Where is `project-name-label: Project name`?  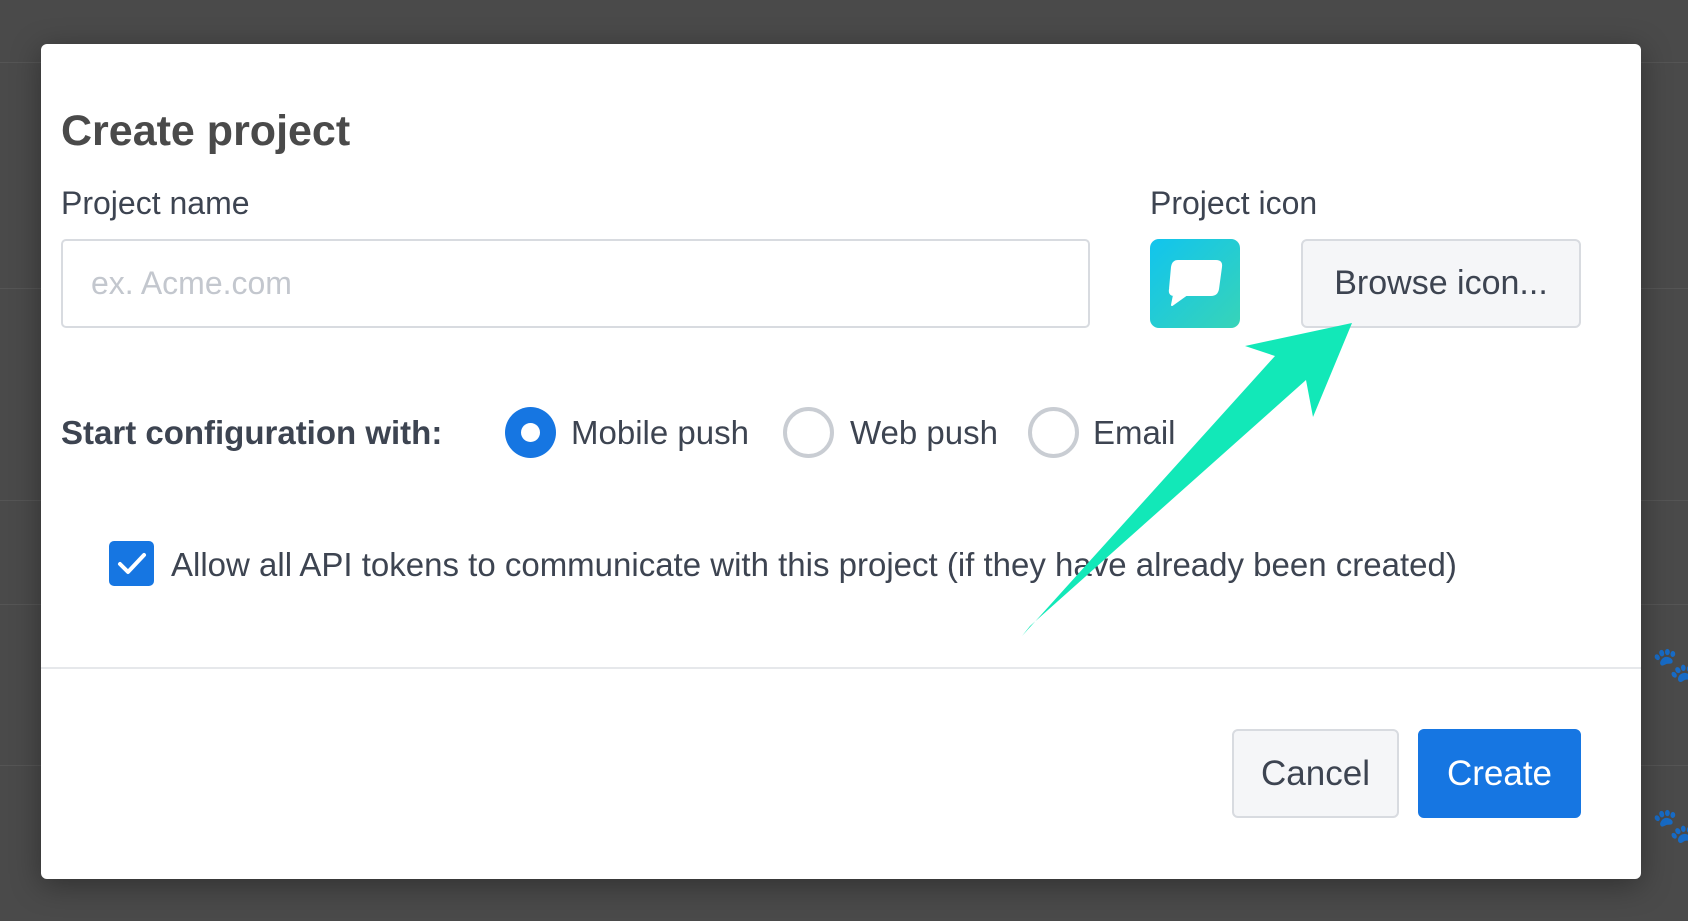 project-name-label: Project name is located at coordinates (155, 203).